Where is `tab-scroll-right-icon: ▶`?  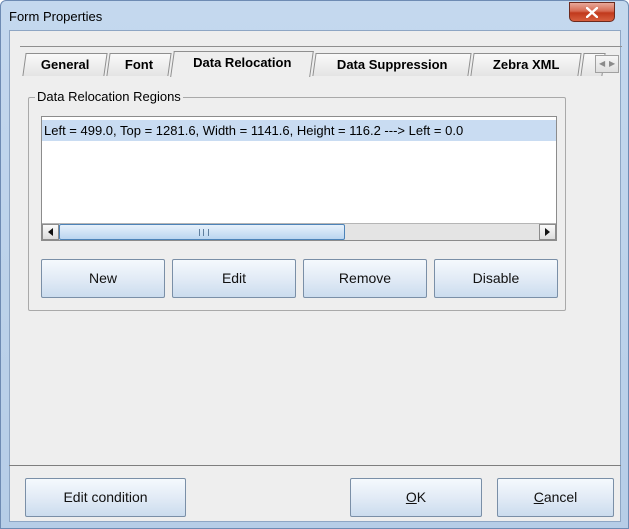
tab-scroll-right-icon: ▶ is located at coordinates (612, 63).